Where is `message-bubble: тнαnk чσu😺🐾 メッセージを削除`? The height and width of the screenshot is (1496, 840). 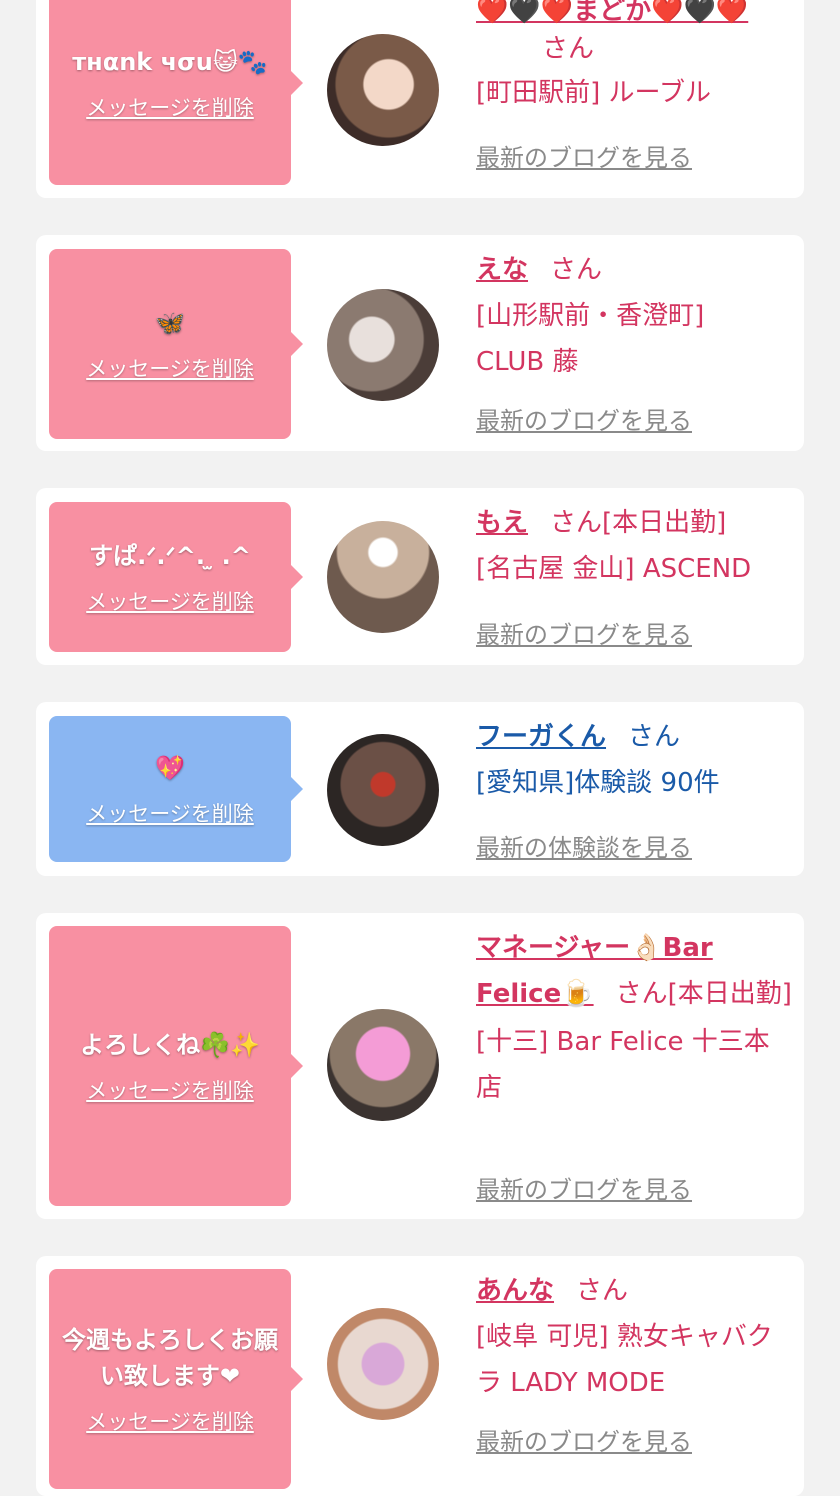
message-bubble: тнαnk чσu😺🐾 メッセージを削除 is located at coordinates (176, 92).